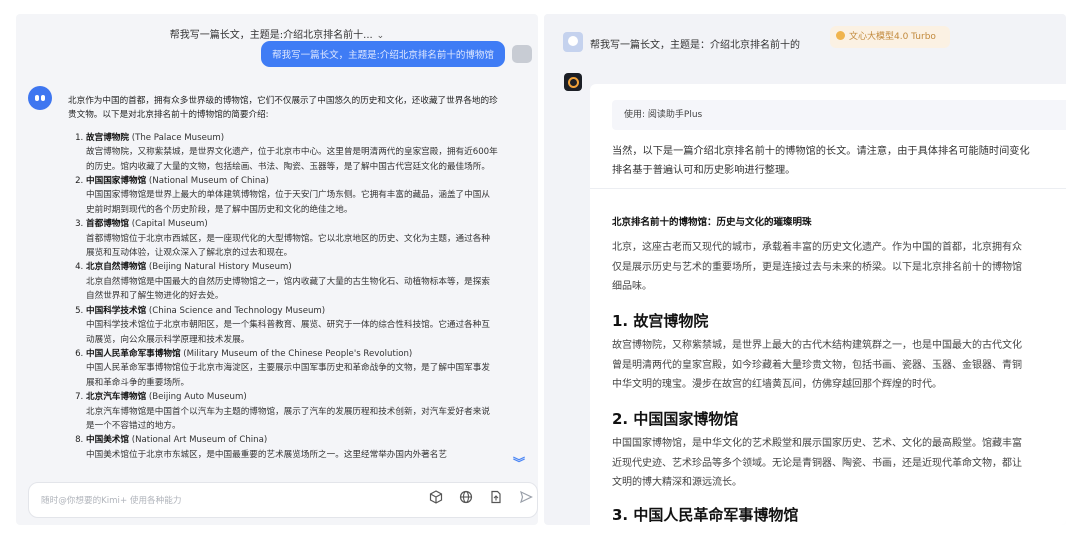 This screenshot has height=540, width=1080. Describe the element at coordinates (675, 419) in the screenshot. I see `section-heading: 2. 中国国家博物馆` at that location.